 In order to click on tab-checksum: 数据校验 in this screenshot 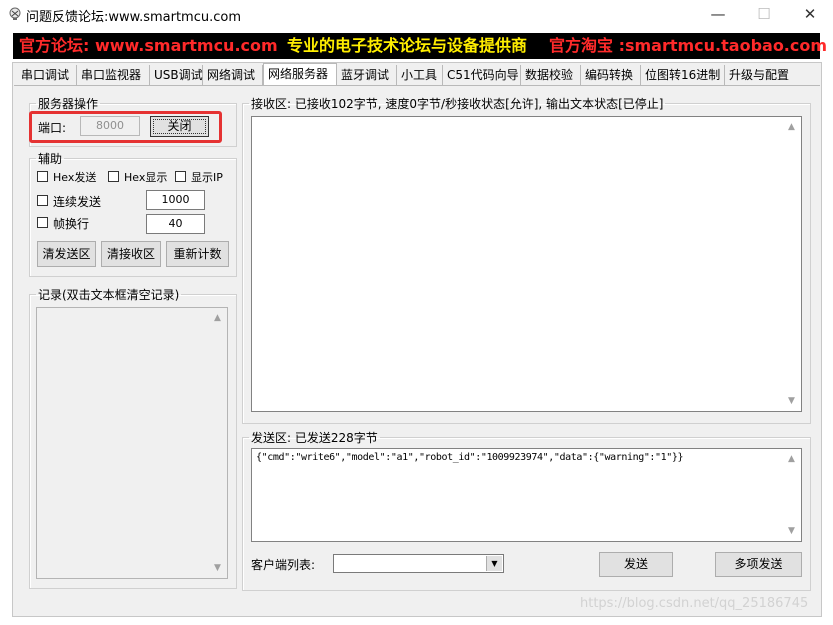, I will do `click(551, 75)`.